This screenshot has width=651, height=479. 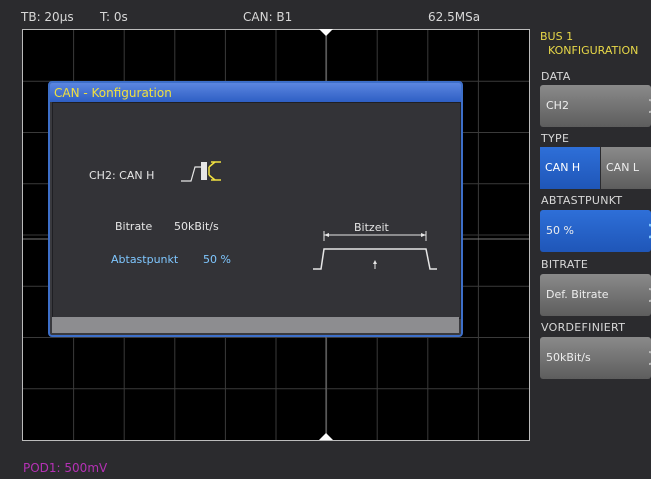 I want to click on bitrate-label: BITRATE, so click(x=565, y=264).